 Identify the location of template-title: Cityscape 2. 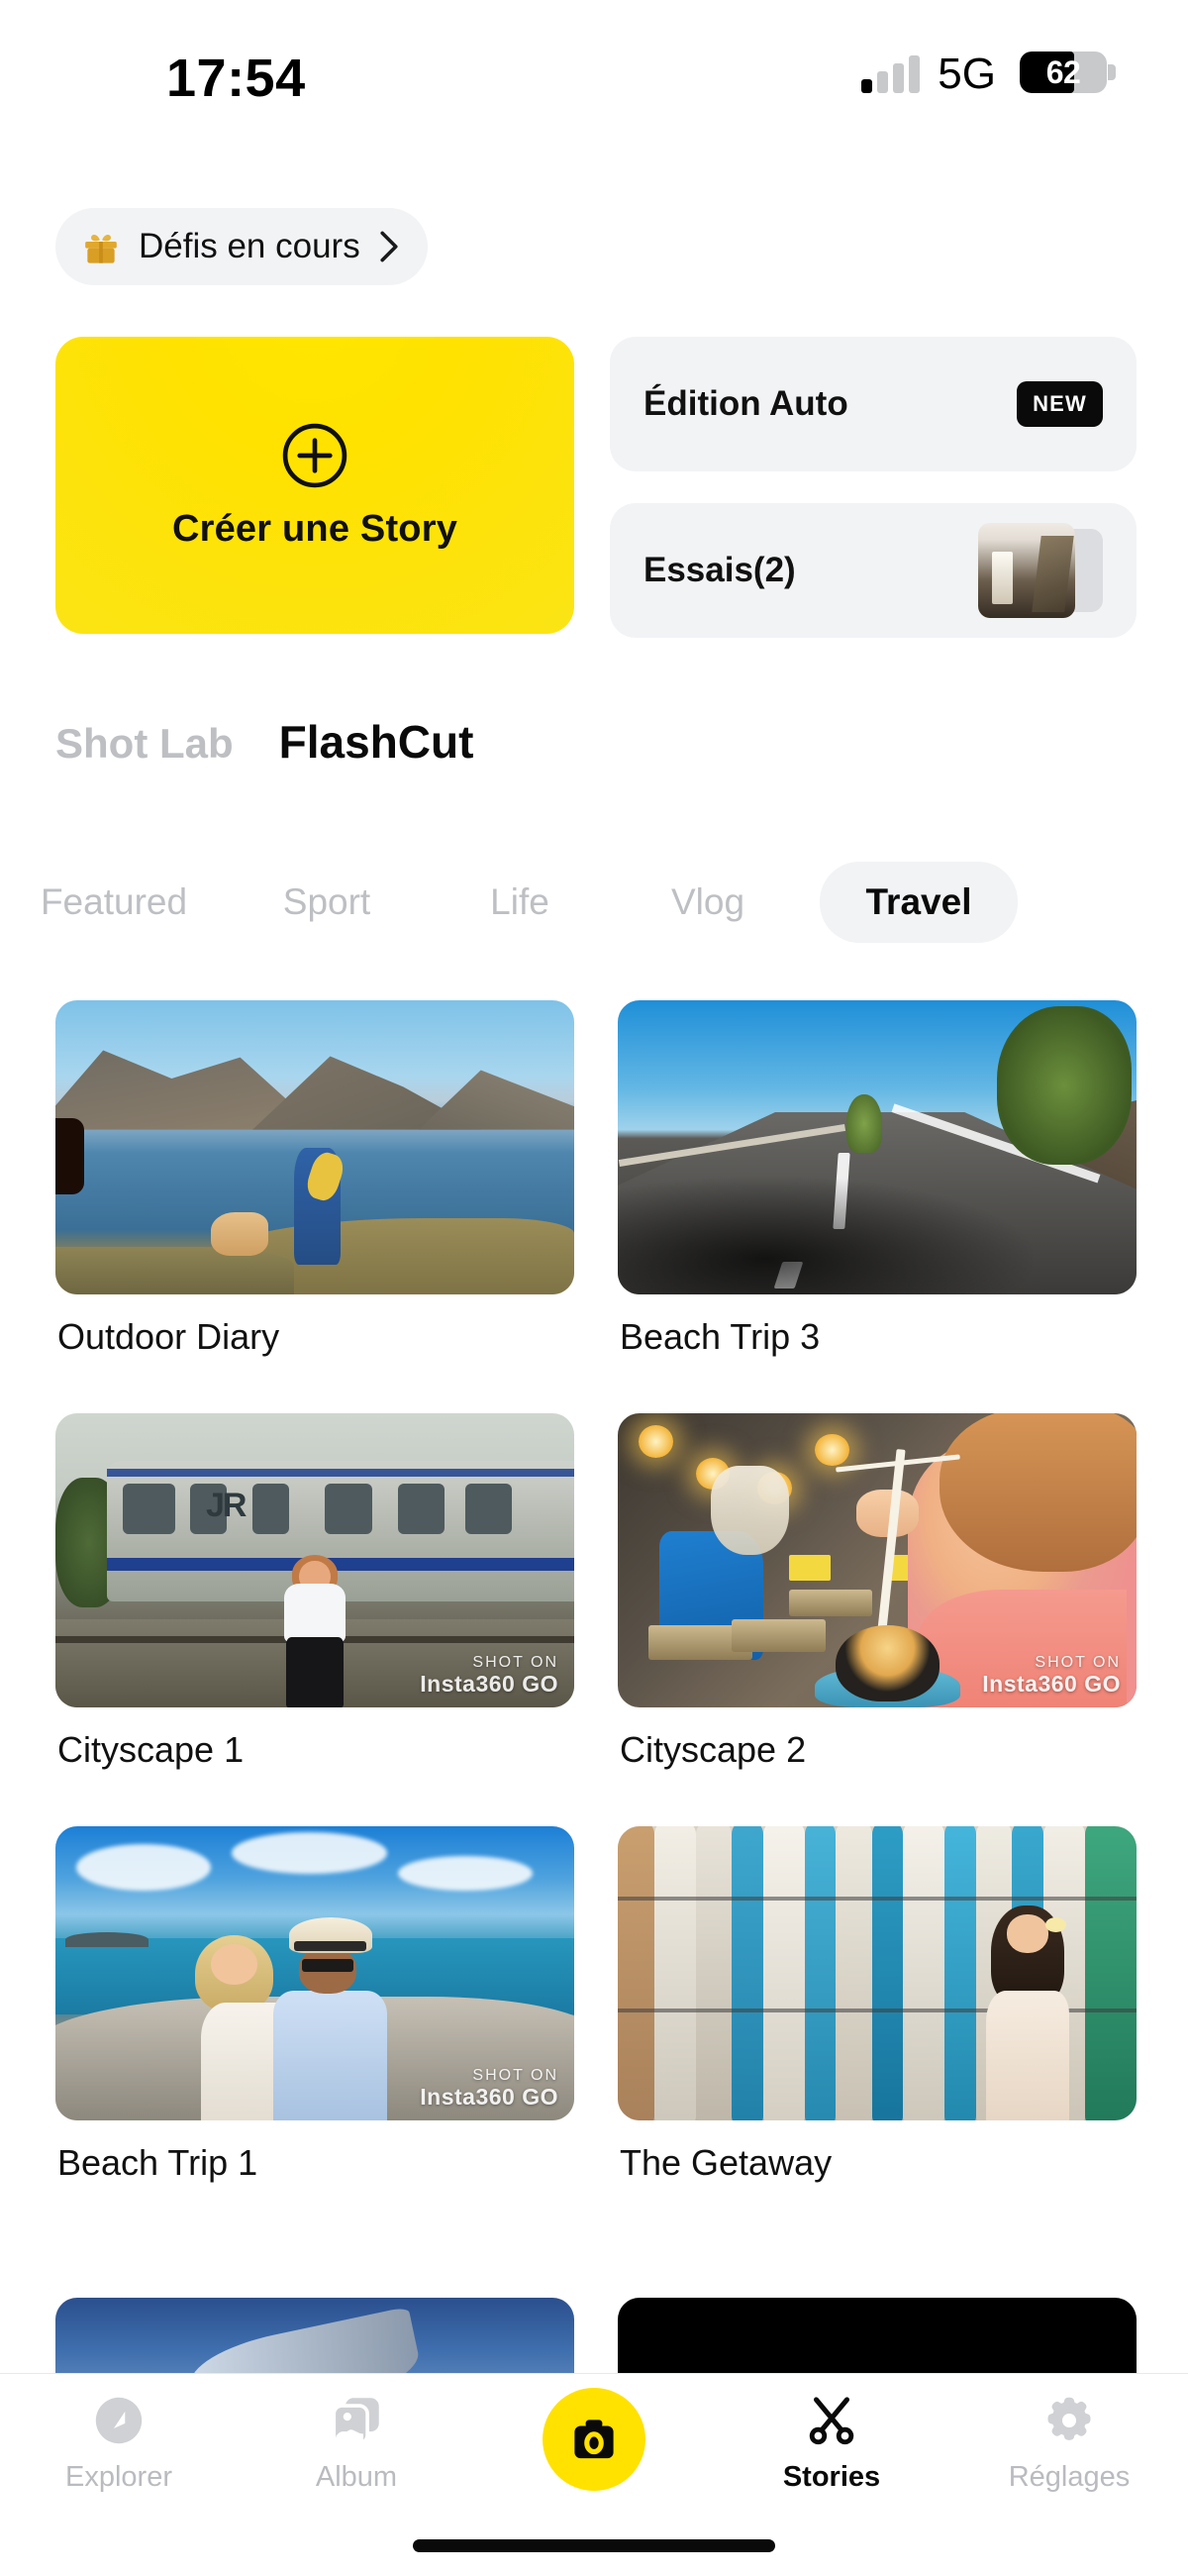
(714, 1749).